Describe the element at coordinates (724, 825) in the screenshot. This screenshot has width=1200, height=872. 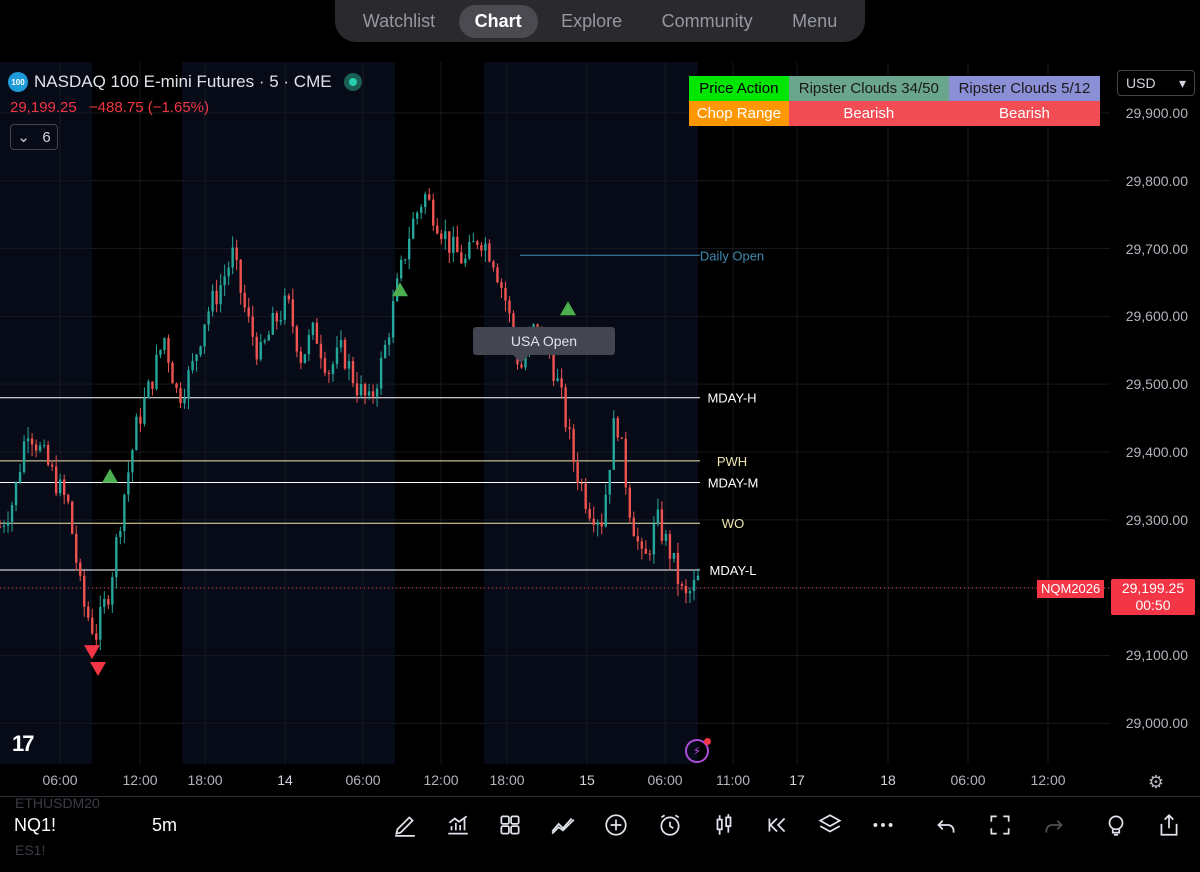
I see `candles-icon` at that location.